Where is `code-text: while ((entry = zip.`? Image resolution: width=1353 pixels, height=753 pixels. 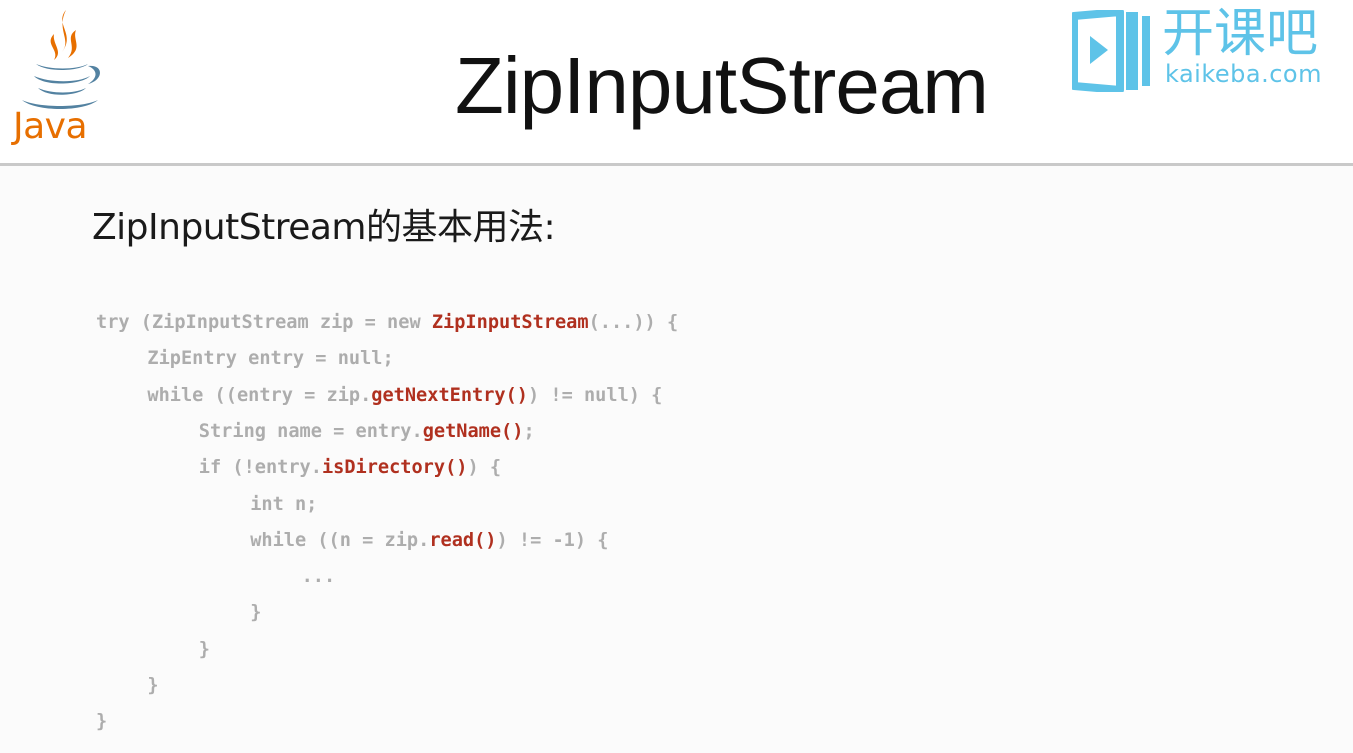
code-text: while ((entry = zip. is located at coordinates (259, 395).